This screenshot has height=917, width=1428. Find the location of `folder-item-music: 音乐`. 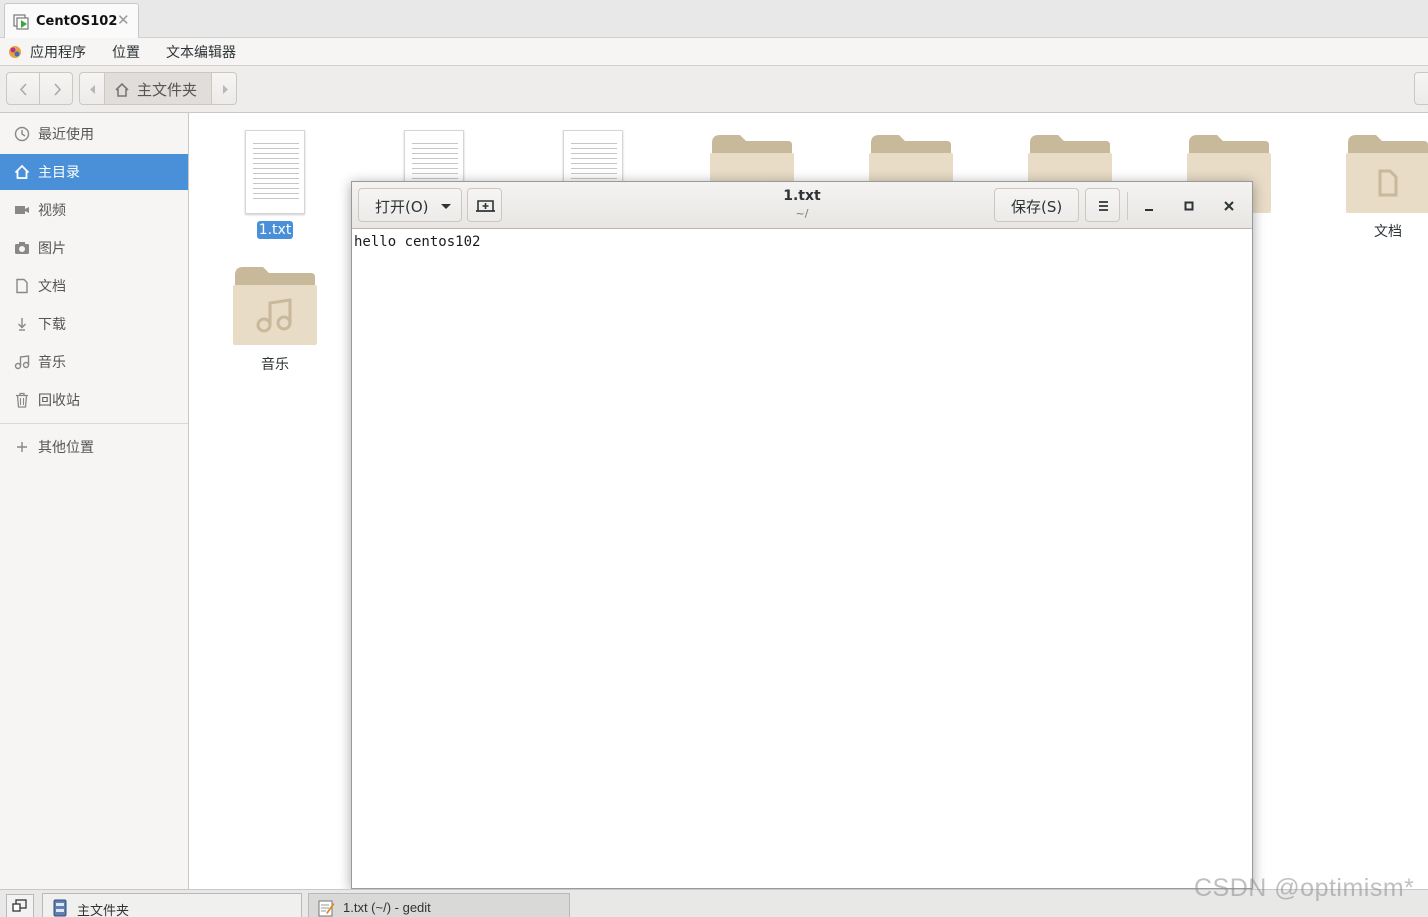

folder-item-music: 音乐 is located at coordinates (275, 322).